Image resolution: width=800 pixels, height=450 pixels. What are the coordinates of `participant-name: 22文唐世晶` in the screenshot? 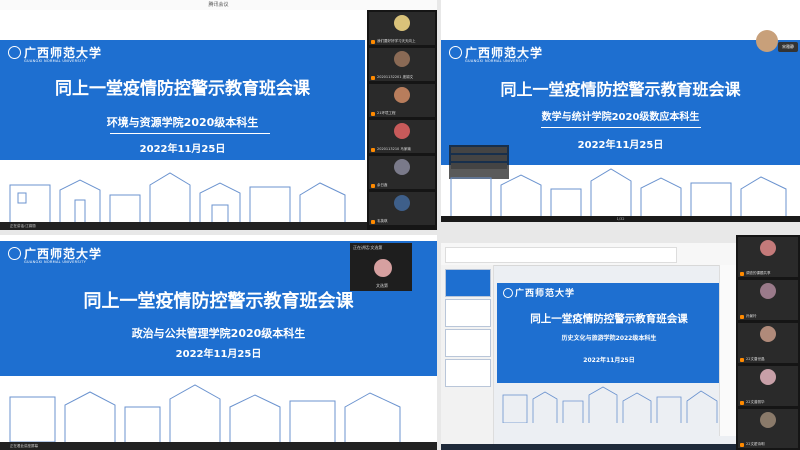 It's located at (755, 359).